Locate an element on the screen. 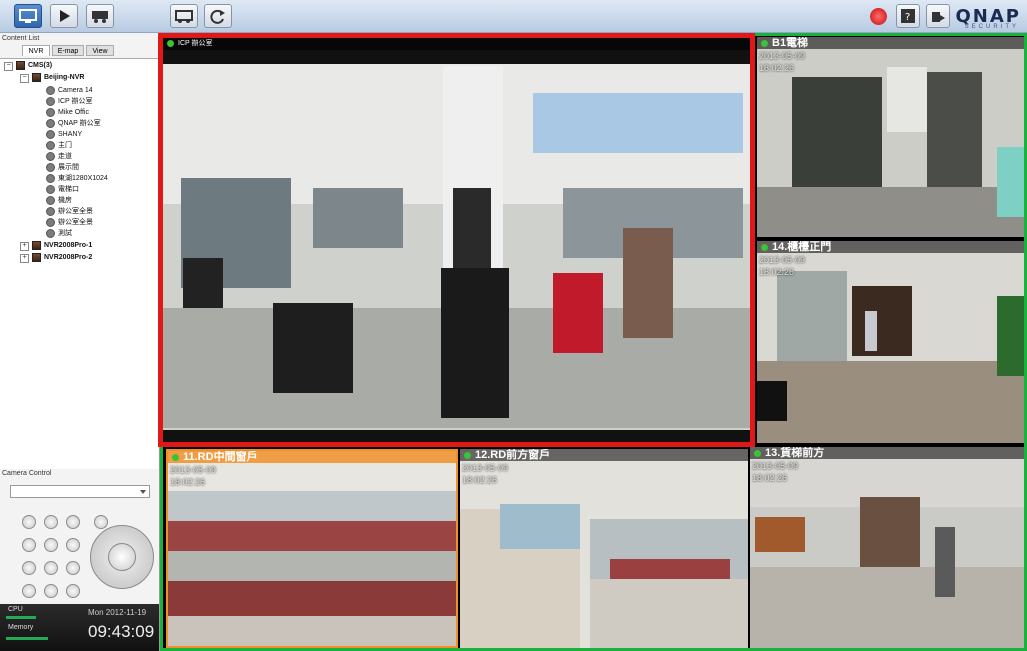  tree-root: CMS(3) is located at coordinates (34, 65).